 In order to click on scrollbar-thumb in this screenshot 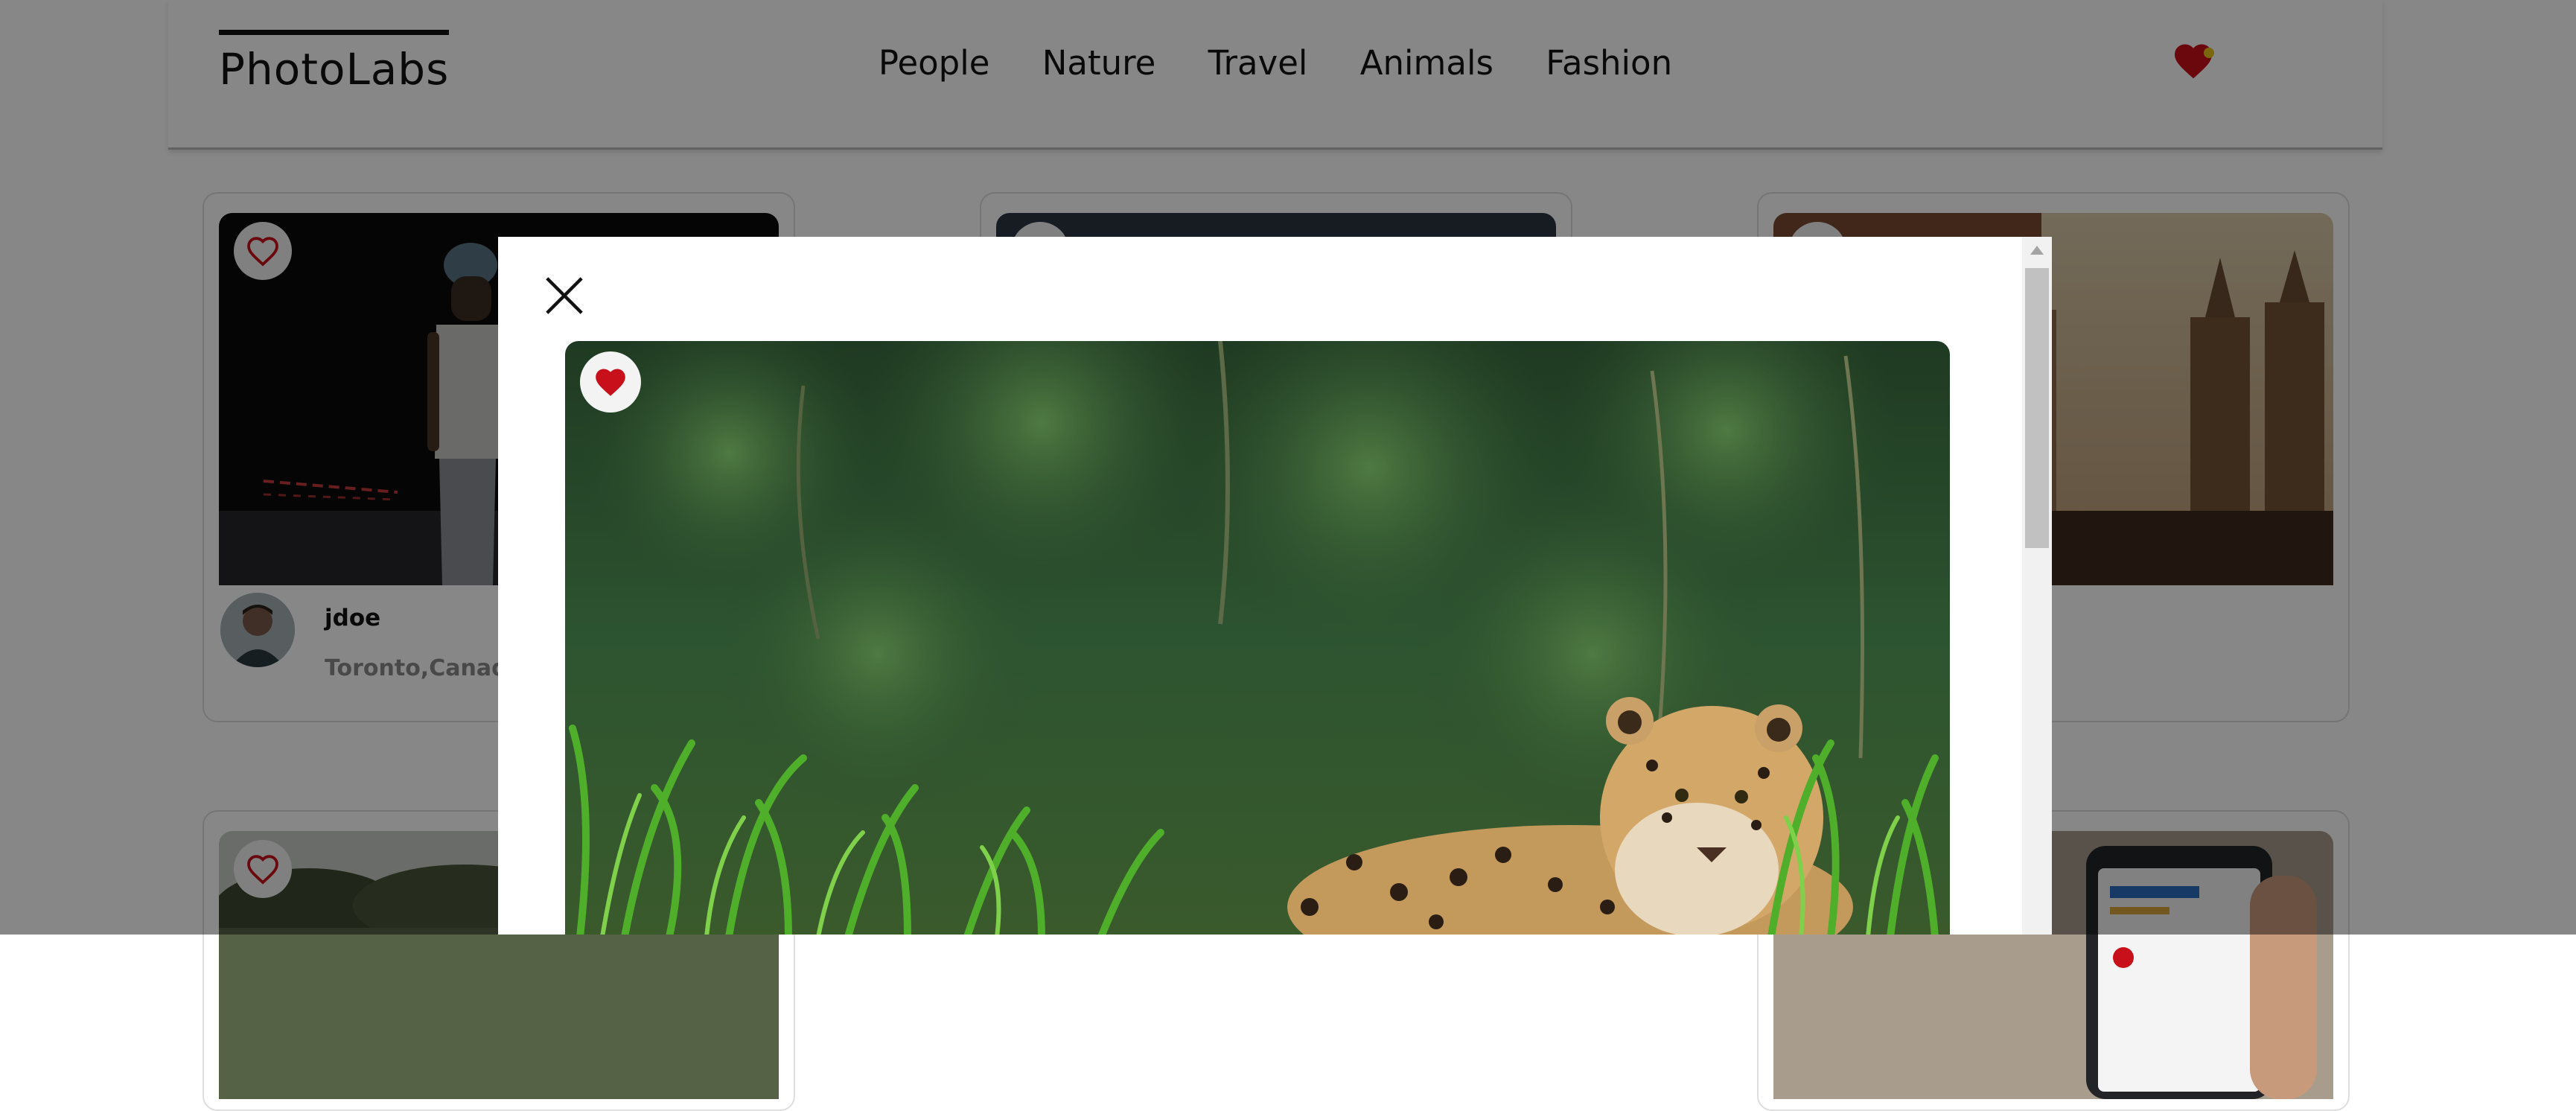, I will do `click(2037, 408)`.